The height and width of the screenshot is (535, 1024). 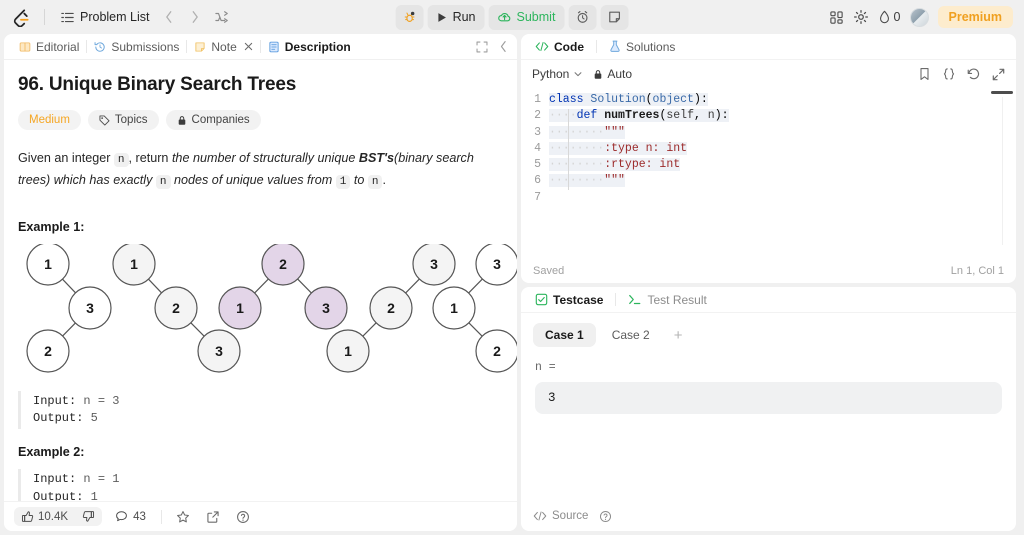 I want to click on toolbar-divider, so click(x=44, y=17).